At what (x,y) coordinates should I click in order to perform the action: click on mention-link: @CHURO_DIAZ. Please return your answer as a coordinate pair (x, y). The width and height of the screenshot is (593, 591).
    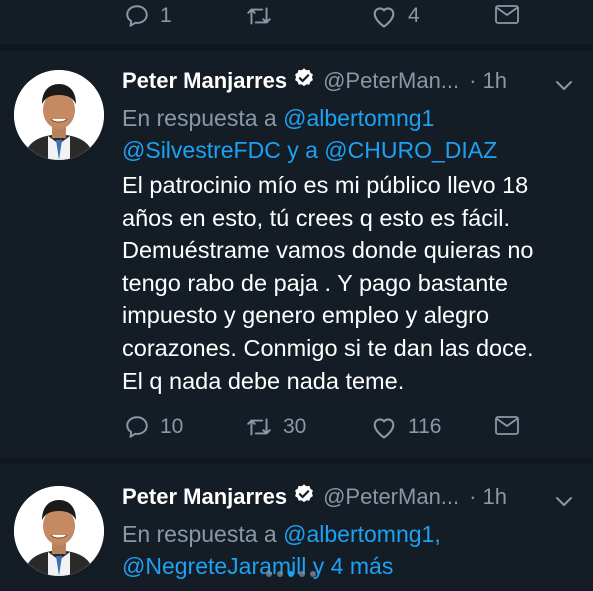
    Looking at the image, I should click on (410, 150).